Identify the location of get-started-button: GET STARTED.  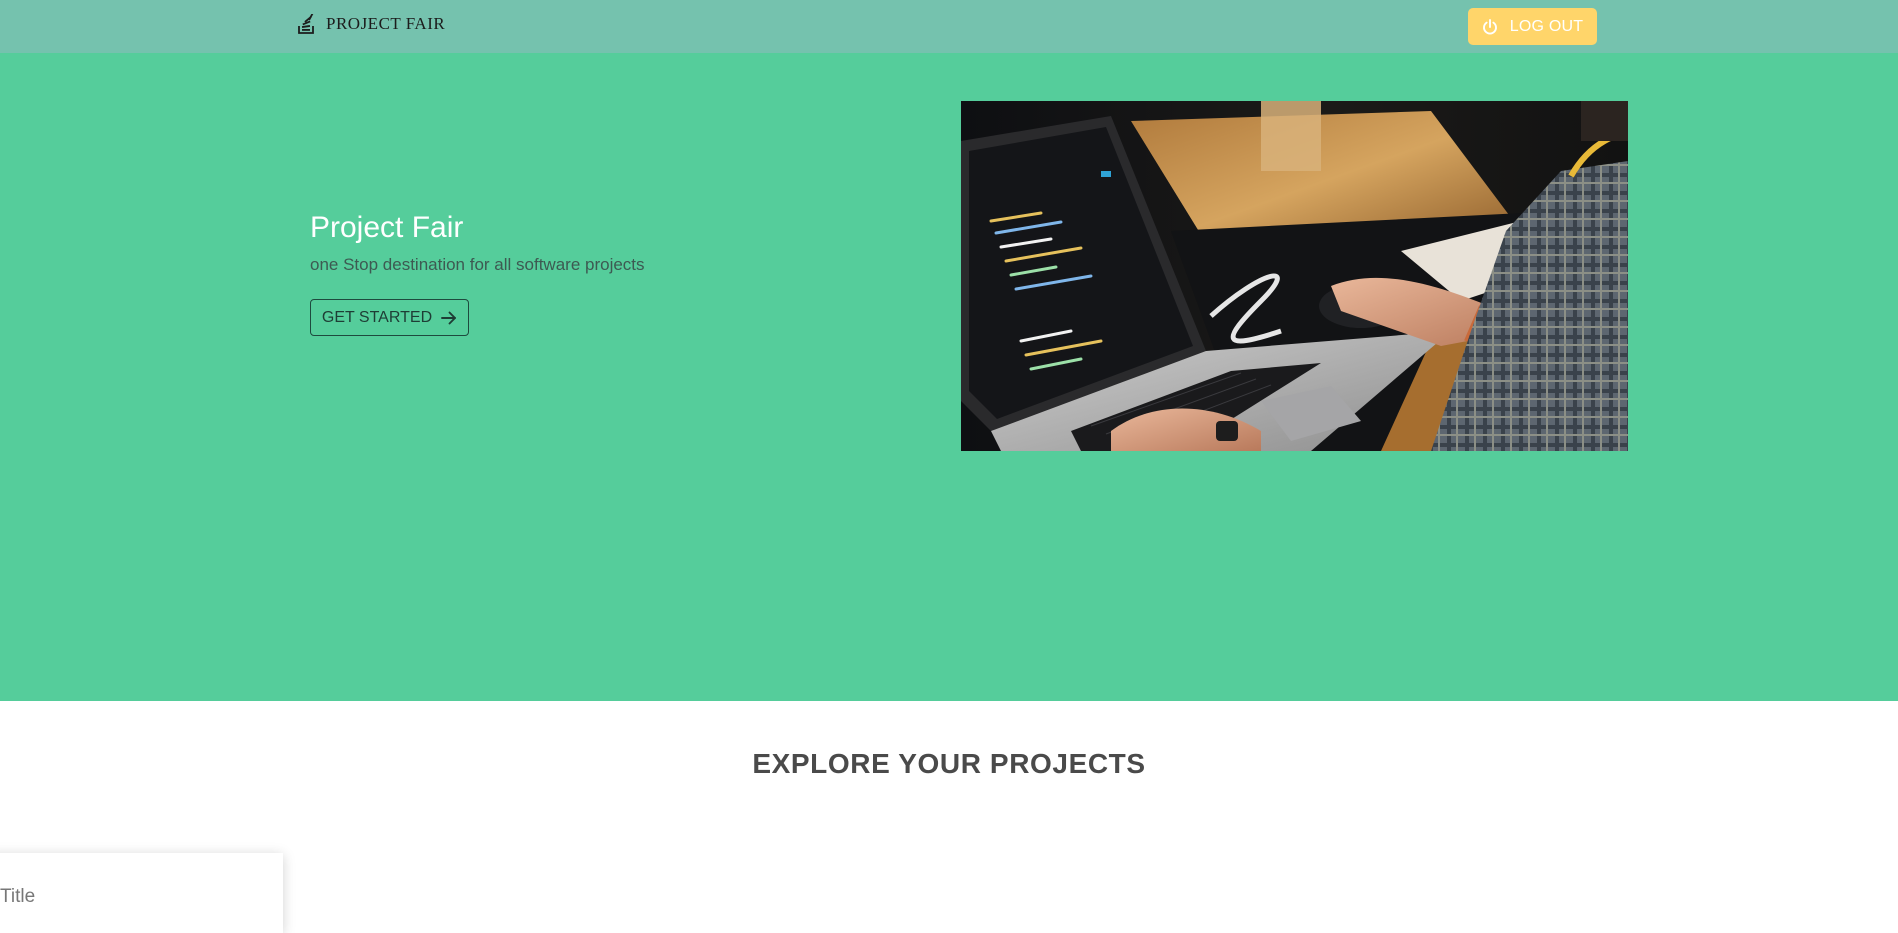
(389, 317).